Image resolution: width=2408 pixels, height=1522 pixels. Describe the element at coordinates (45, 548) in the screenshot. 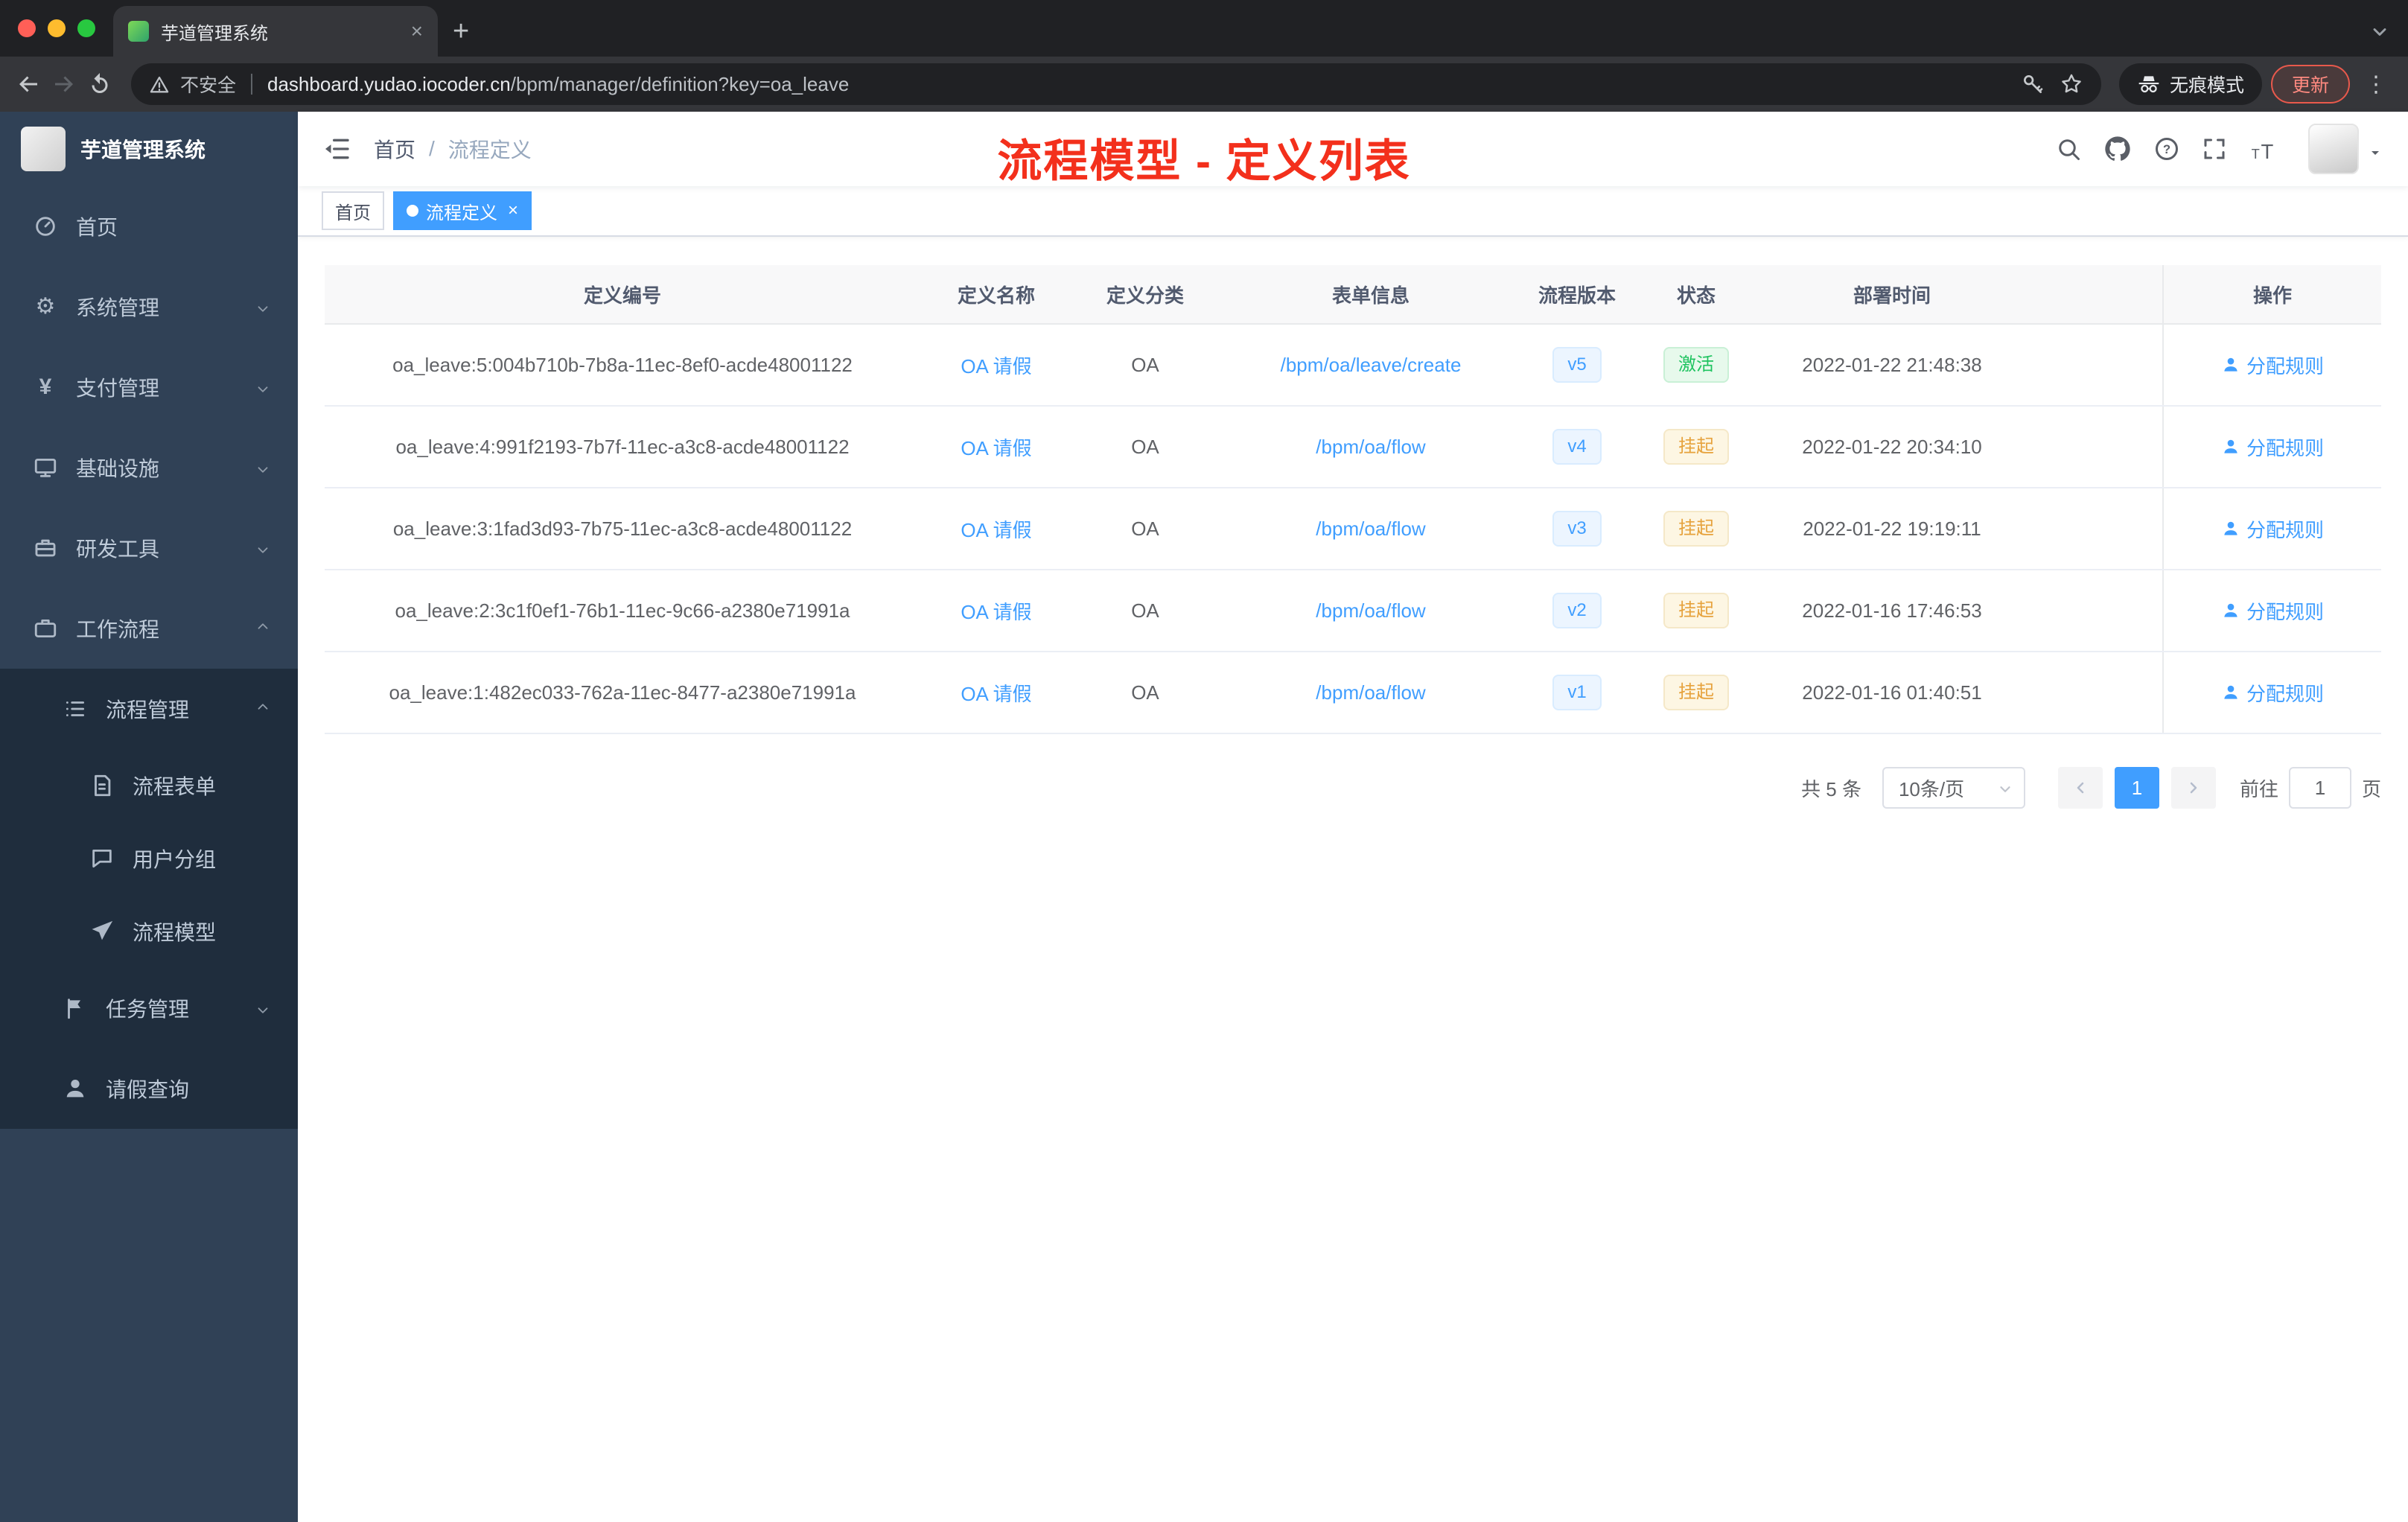

I see `toolbox-icon` at that location.